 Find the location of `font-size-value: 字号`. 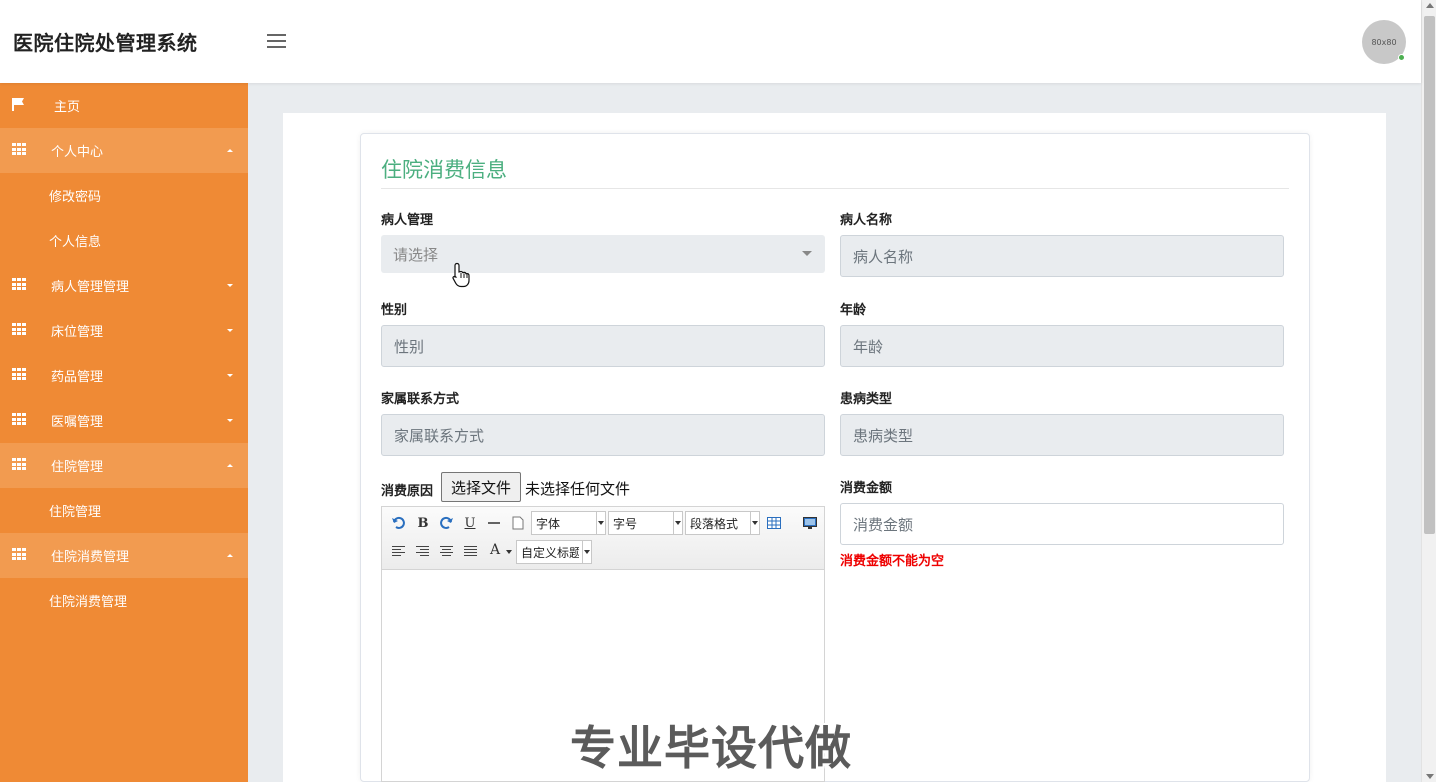

font-size-value: 字号 is located at coordinates (625, 523).